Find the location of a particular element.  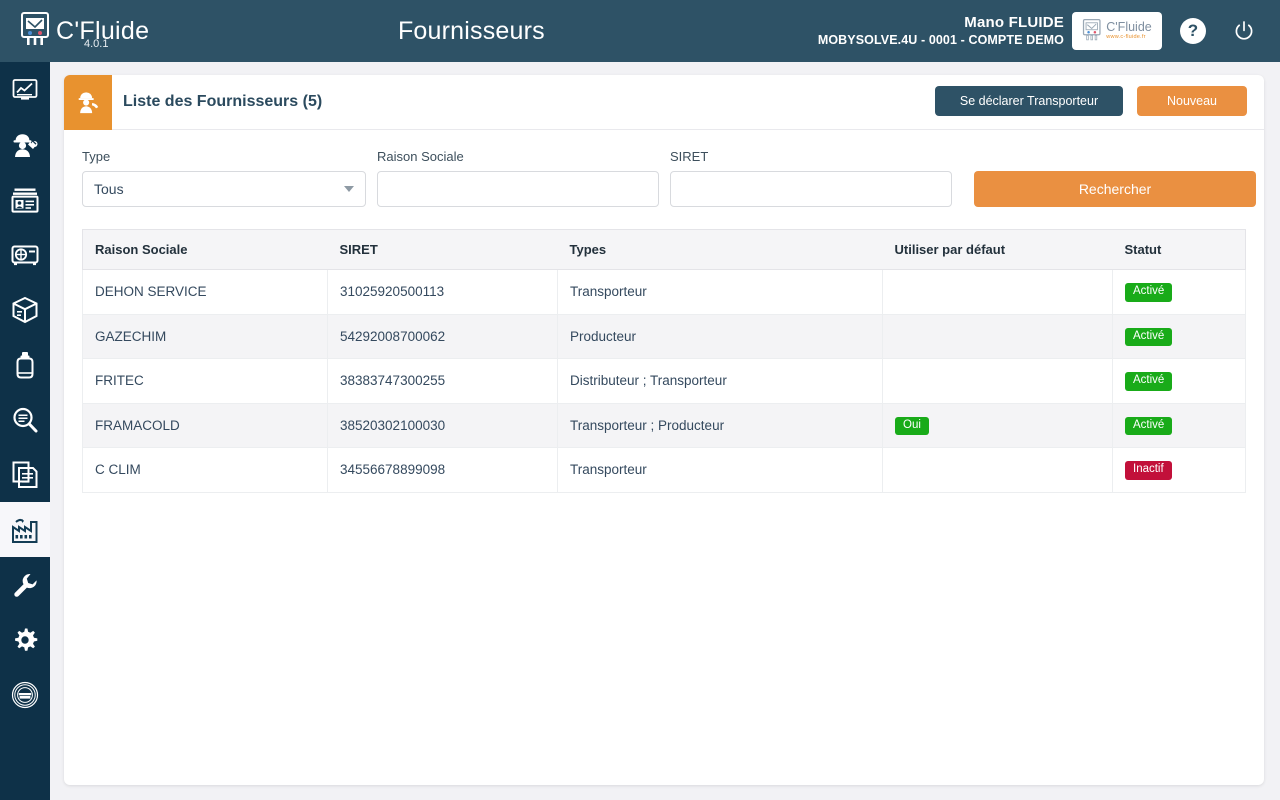

gas-cylinder-icon is located at coordinates (25, 364).